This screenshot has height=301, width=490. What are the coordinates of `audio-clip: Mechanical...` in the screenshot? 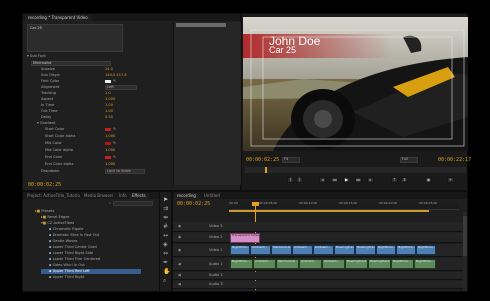 It's located at (287, 264).